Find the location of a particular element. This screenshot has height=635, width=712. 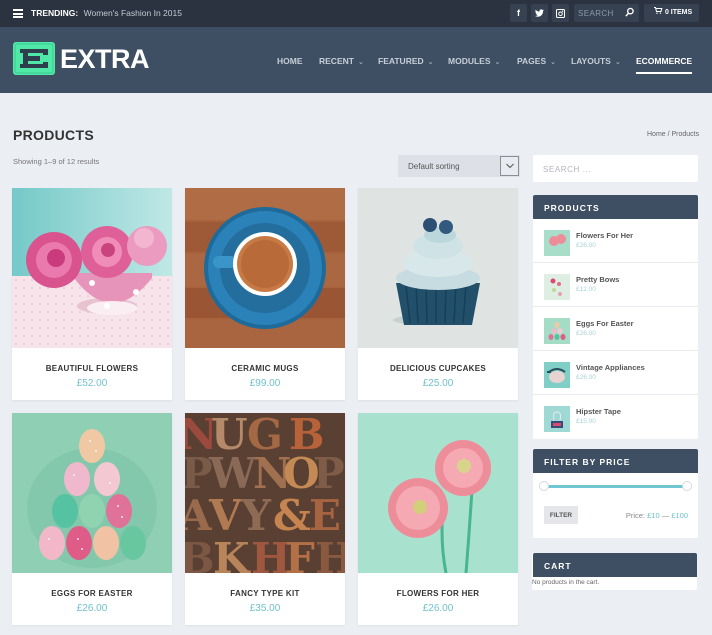

nav-pages: PAGES ⌄ is located at coordinates (536, 62).